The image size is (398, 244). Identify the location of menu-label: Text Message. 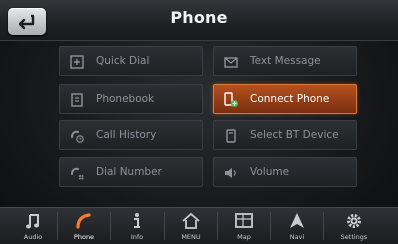
(285, 61).